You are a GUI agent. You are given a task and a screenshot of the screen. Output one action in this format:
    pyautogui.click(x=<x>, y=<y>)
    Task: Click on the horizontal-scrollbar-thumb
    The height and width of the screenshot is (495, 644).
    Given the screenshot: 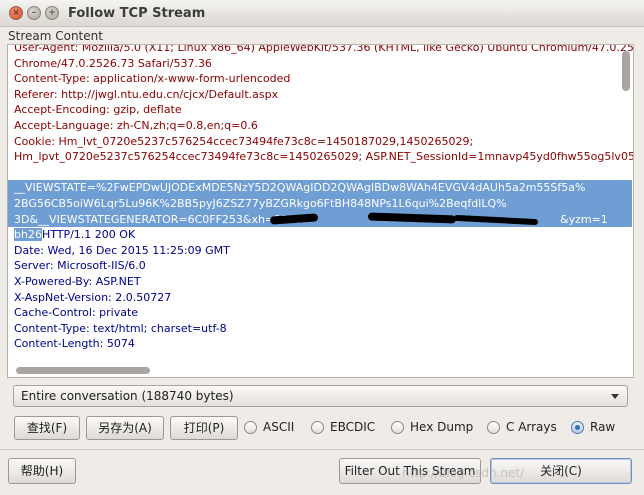 What is the action you would take?
    pyautogui.click(x=83, y=370)
    